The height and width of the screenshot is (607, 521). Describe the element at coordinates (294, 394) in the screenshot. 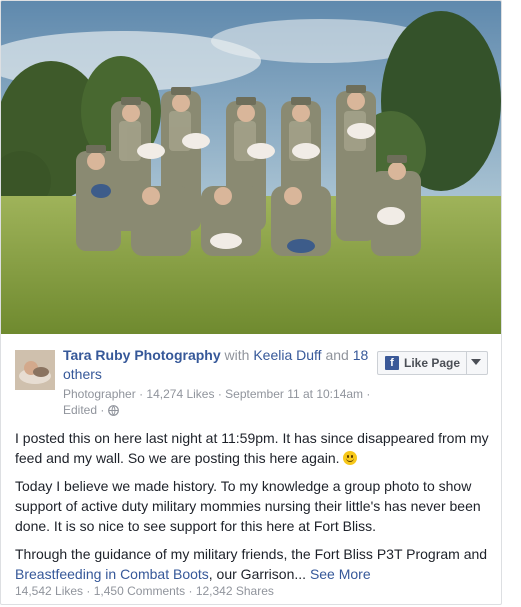

I see `post-timestamp: September 11 at 10:14am` at that location.